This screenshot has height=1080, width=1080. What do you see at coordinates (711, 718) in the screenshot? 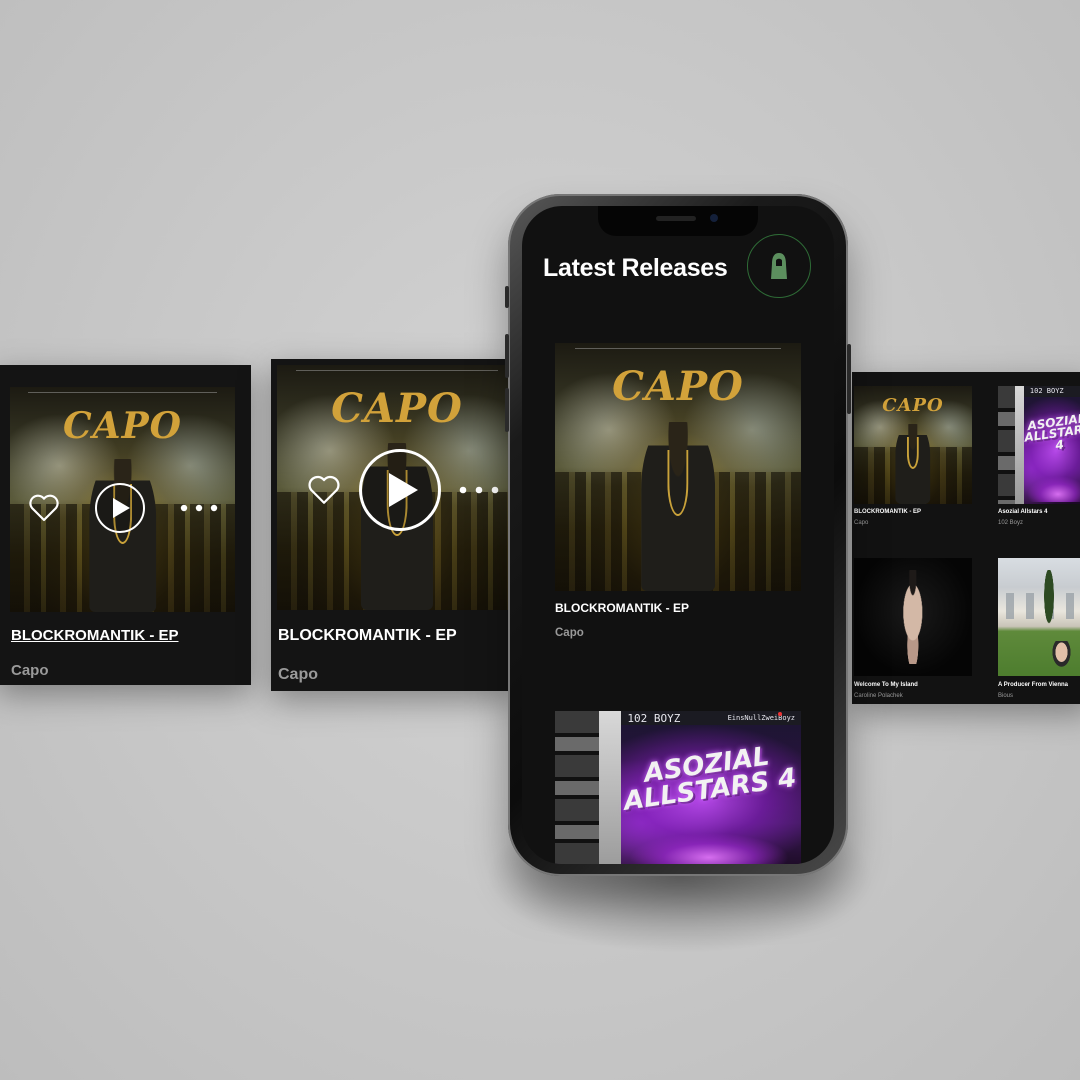
I see `album-art-header: 102 BOYZ EinsNullZweiBoyz` at bounding box center [711, 718].